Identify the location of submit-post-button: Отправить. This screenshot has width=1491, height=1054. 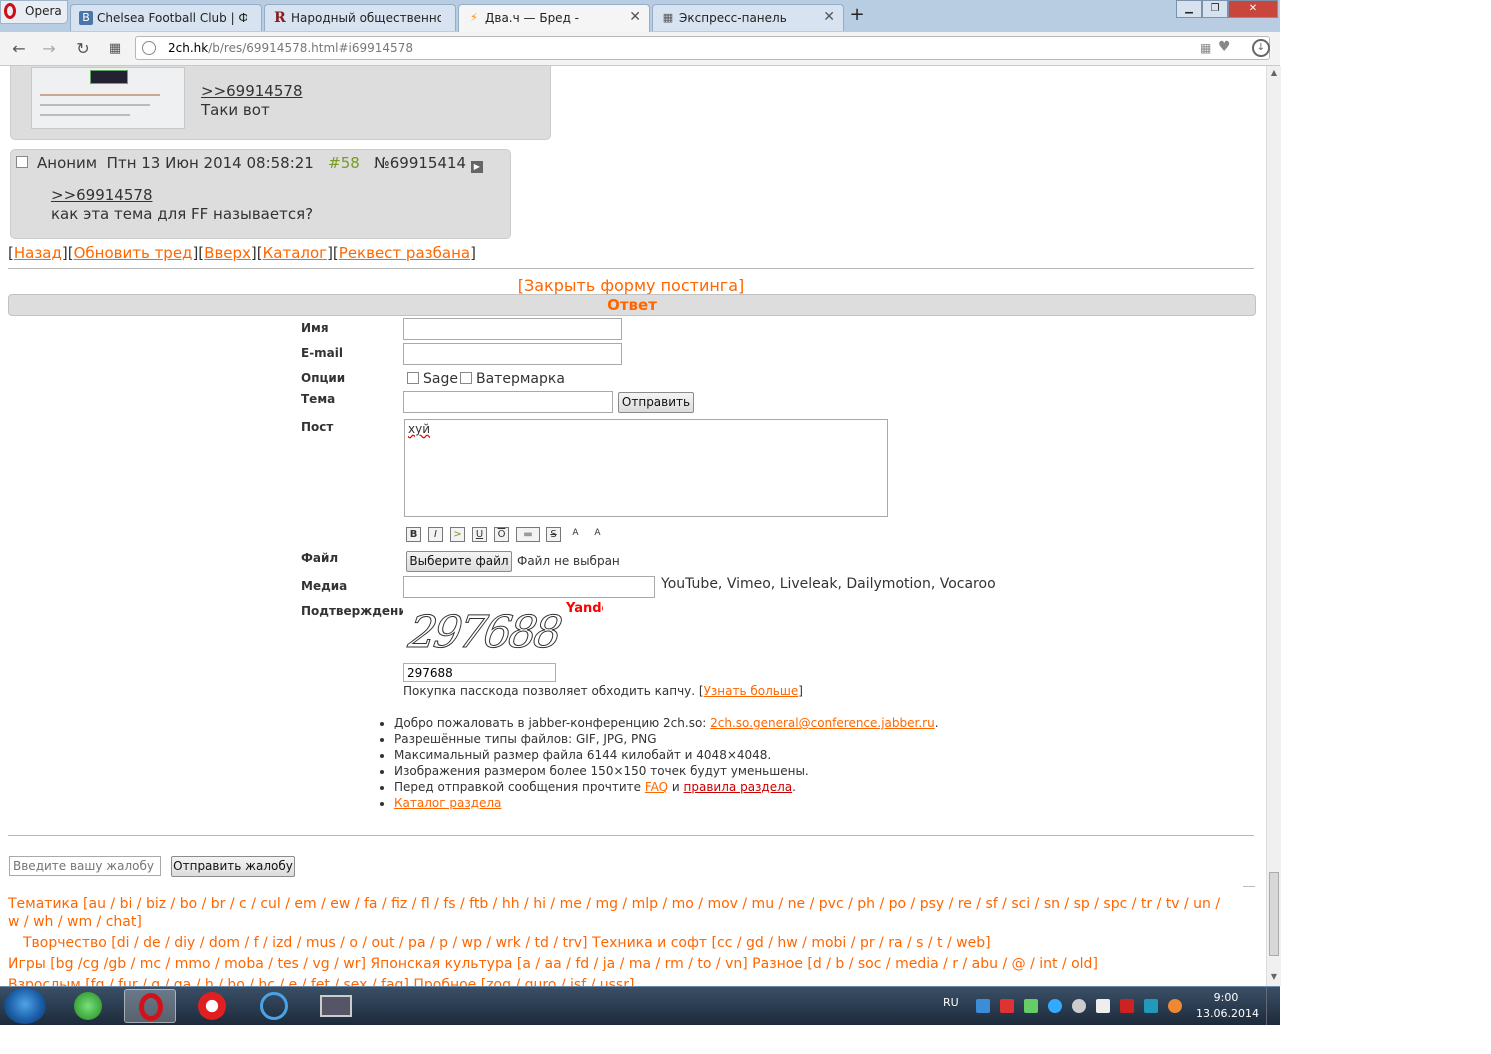
(656, 402).